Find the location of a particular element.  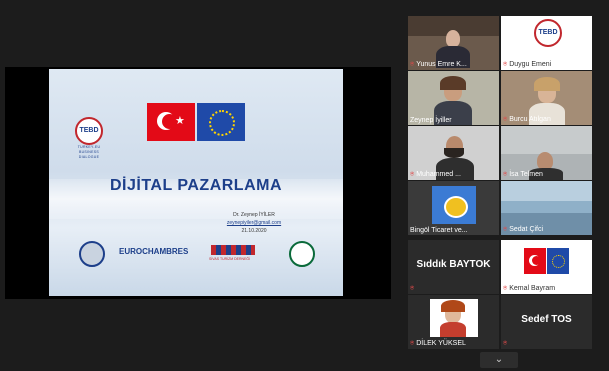

presentation-date: 21.10.2020 is located at coordinates (254, 231).